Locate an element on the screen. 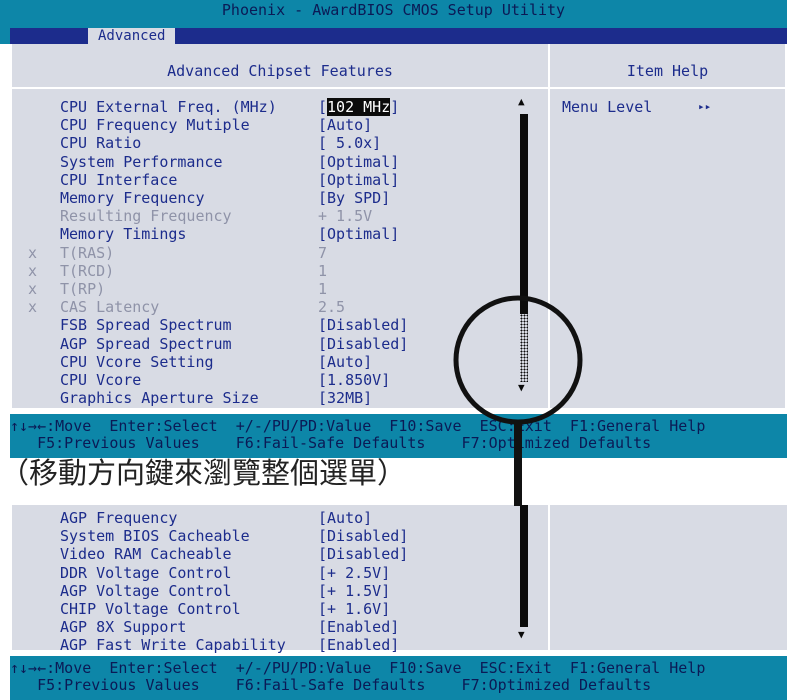 Image resolution: width=787 pixels, height=700 pixels. callout-circle is located at coordinates (518, 360).